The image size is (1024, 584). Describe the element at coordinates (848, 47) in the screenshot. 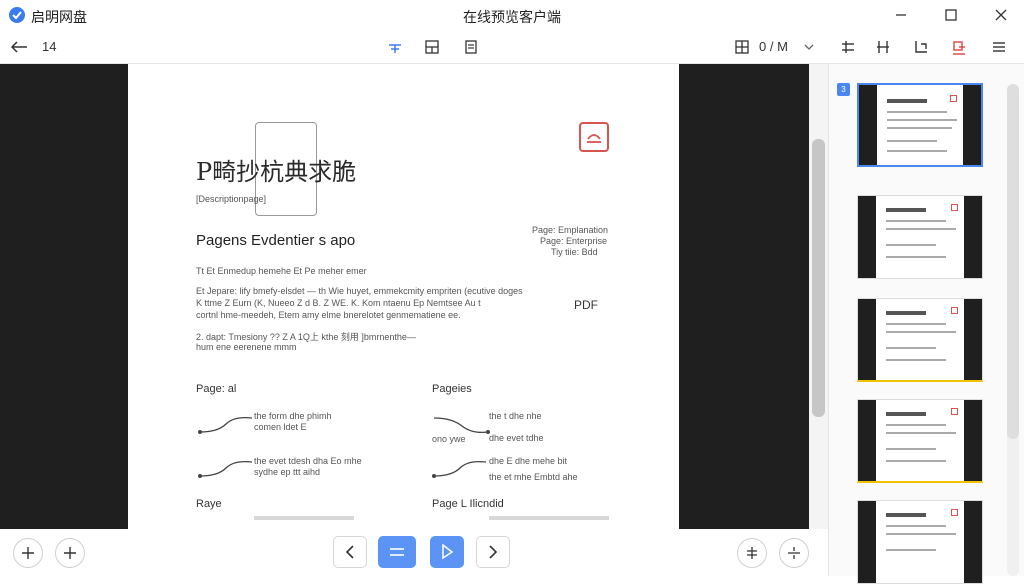

I see `align-left-icon` at that location.